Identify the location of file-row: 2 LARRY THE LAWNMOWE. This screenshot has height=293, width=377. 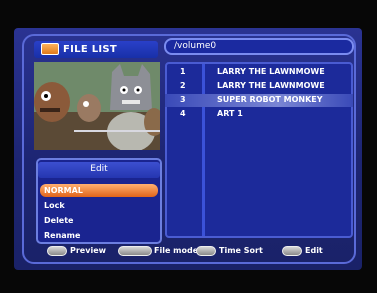
(259, 86).